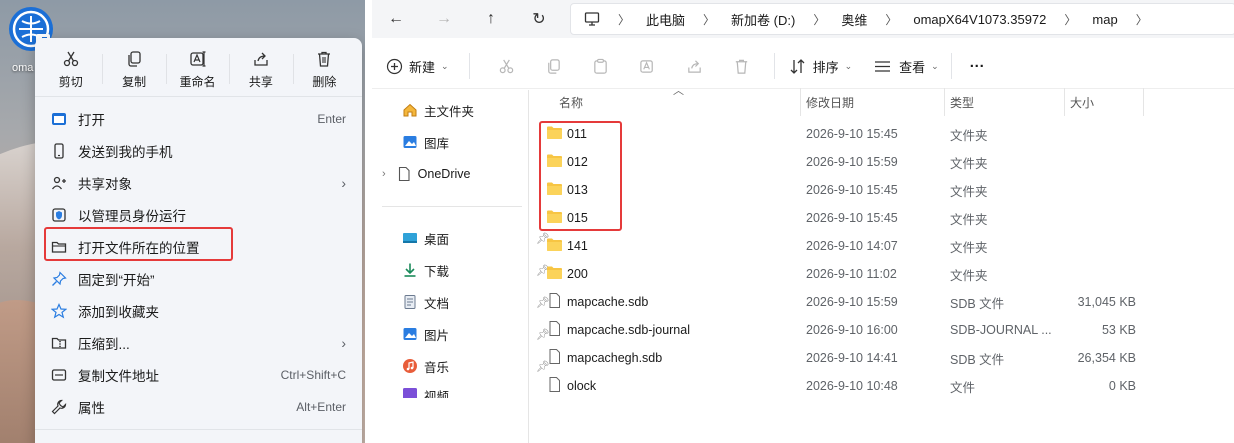  Describe the element at coordinates (197, 70) in the screenshot. I see `rename-button: 重命名` at that location.